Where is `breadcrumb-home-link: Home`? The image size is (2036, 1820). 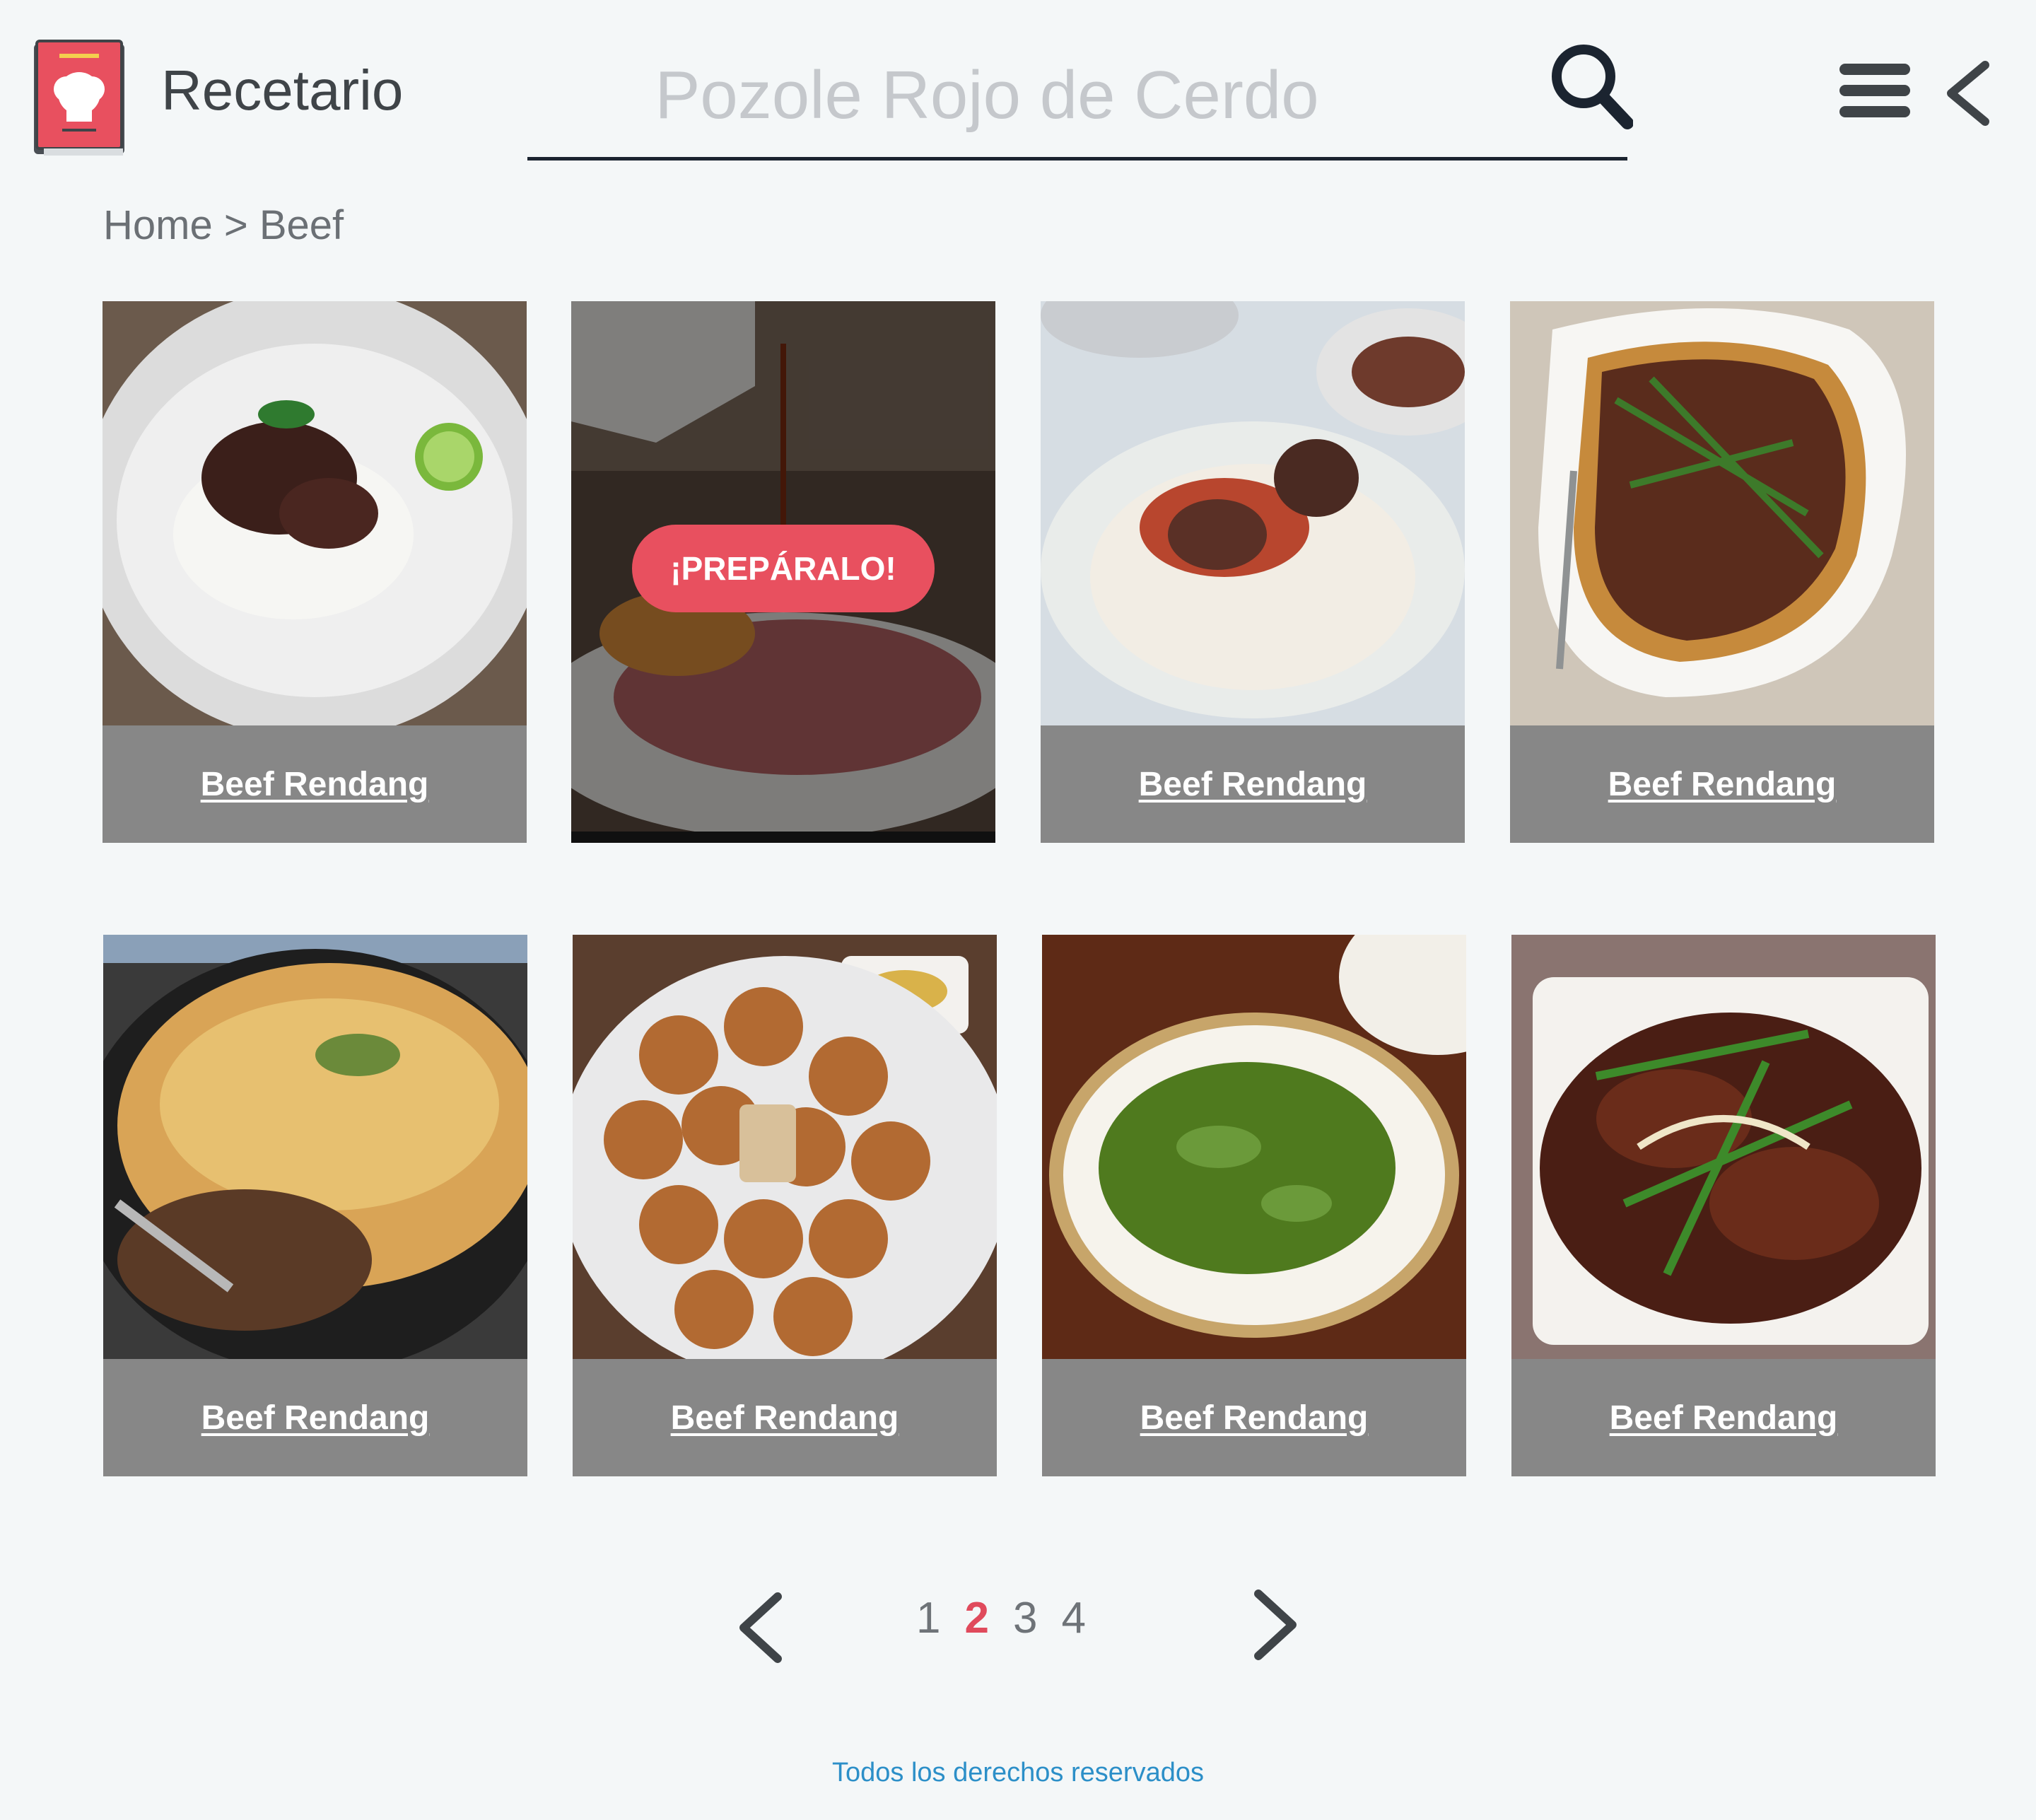
breadcrumb-home-link: Home is located at coordinates (158, 225).